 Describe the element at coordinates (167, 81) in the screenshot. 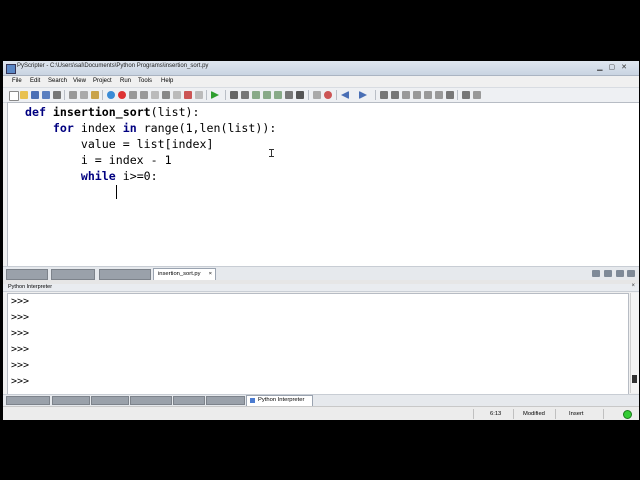

I see `menu-help: Help` at that location.